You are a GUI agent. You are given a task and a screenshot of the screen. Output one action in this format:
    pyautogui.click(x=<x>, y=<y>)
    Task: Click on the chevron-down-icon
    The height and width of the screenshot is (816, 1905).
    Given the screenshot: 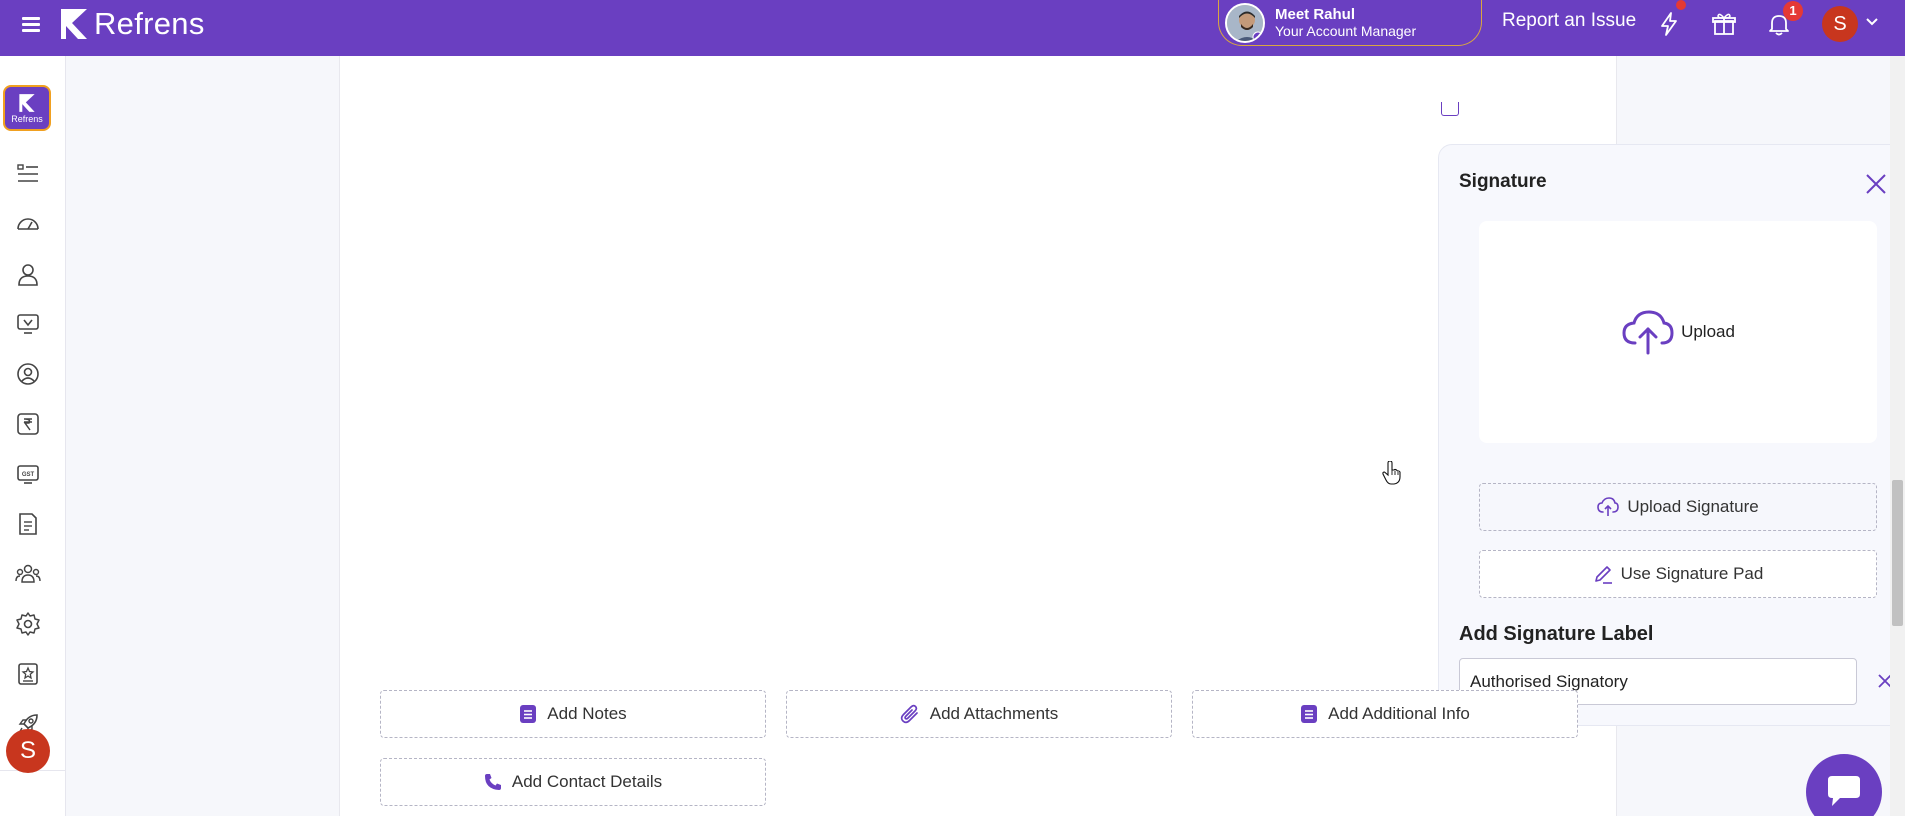 What is the action you would take?
    pyautogui.click(x=1872, y=22)
    